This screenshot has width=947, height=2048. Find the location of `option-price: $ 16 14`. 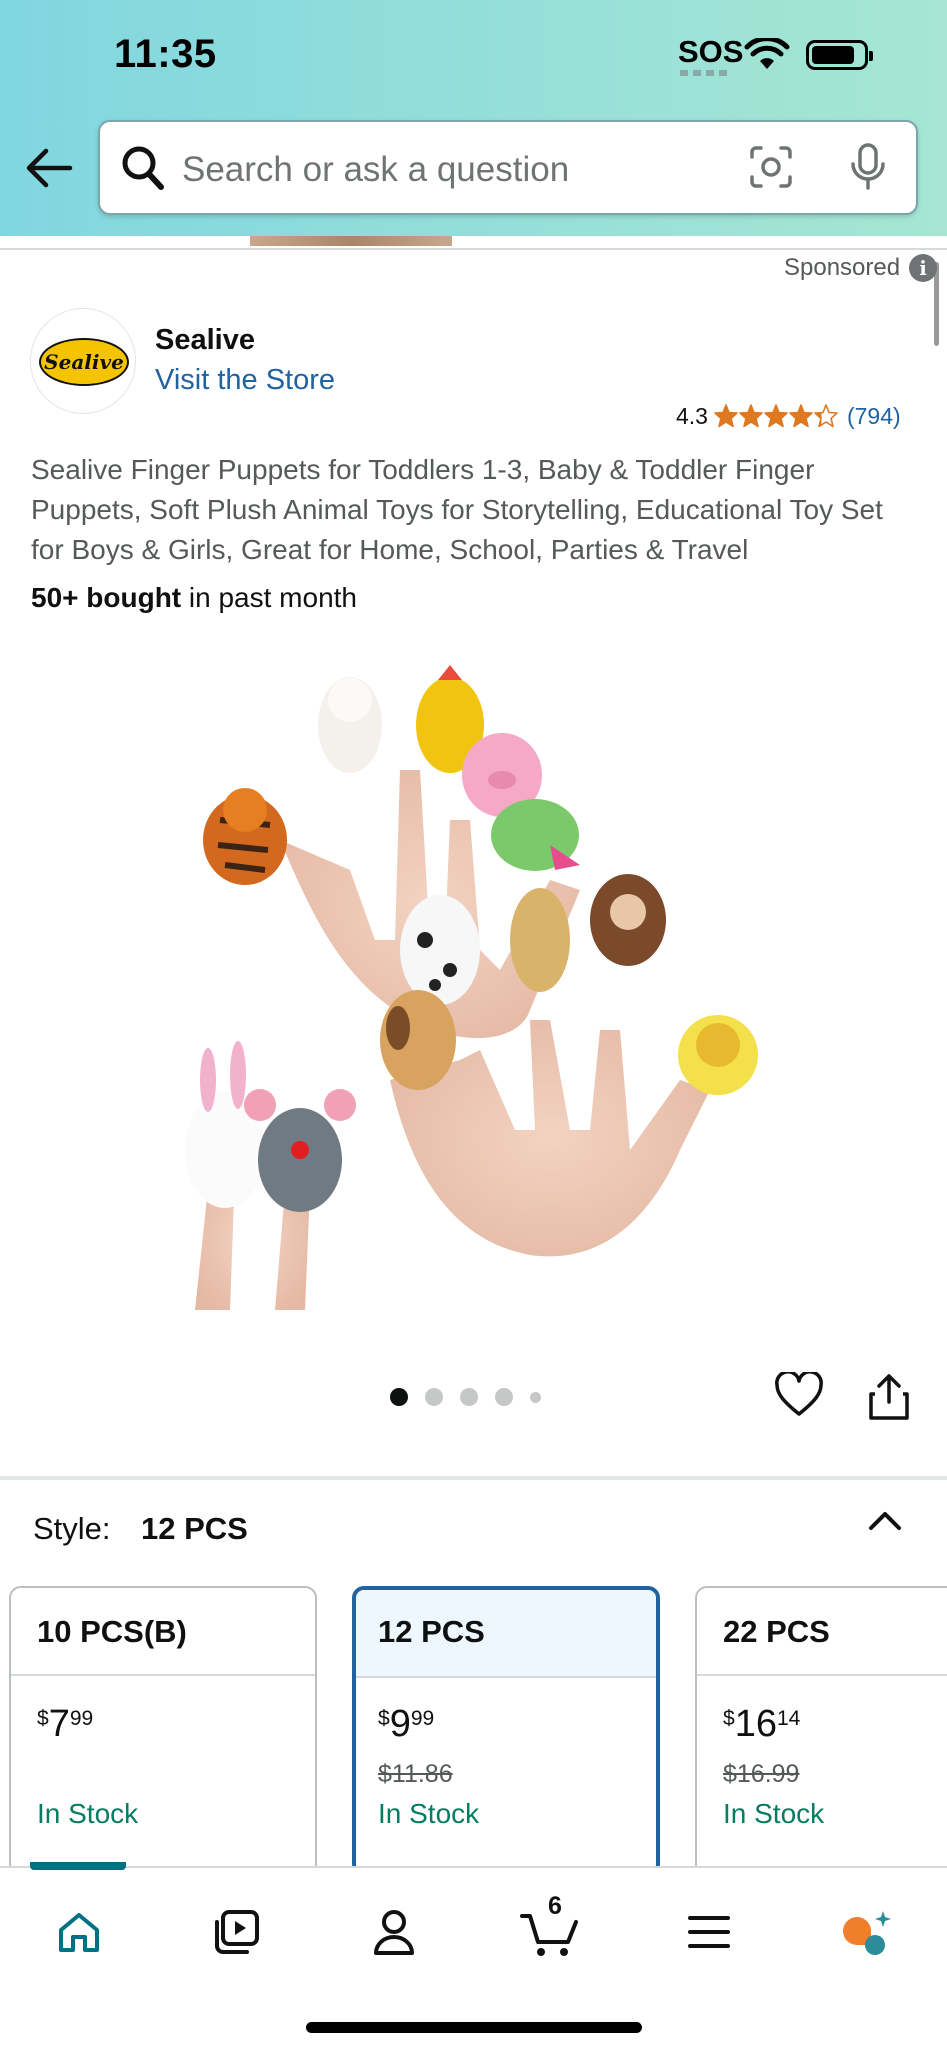

option-price: $ 16 14 is located at coordinates (761, 1724).